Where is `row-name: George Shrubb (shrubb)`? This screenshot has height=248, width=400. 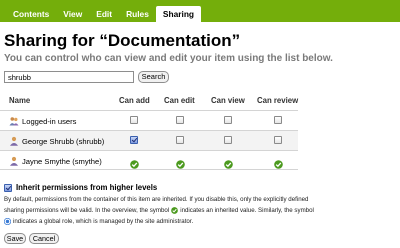 row-name: George Shrubb (shrubb) is located at coordinates (63, 141).